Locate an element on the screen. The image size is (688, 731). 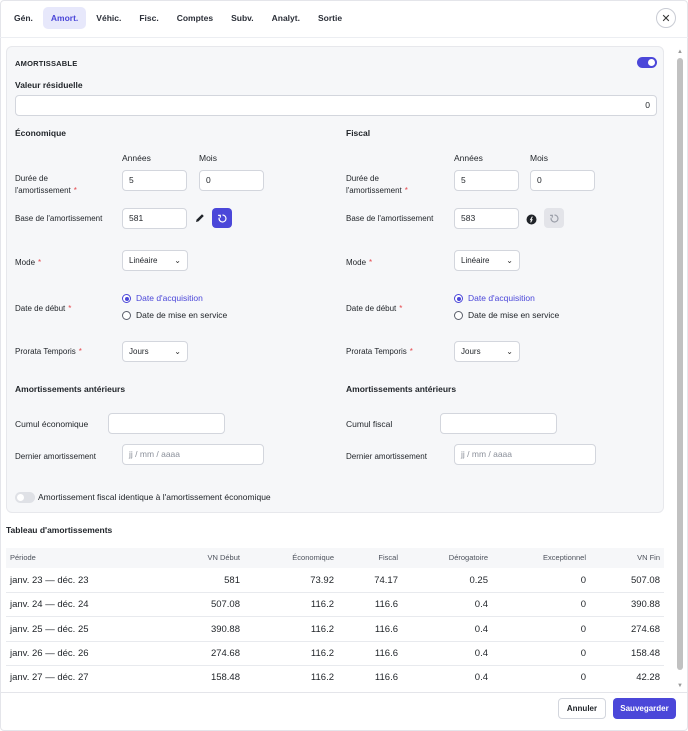
tab-sortie: Sortie is located at coordinates (330, 18).